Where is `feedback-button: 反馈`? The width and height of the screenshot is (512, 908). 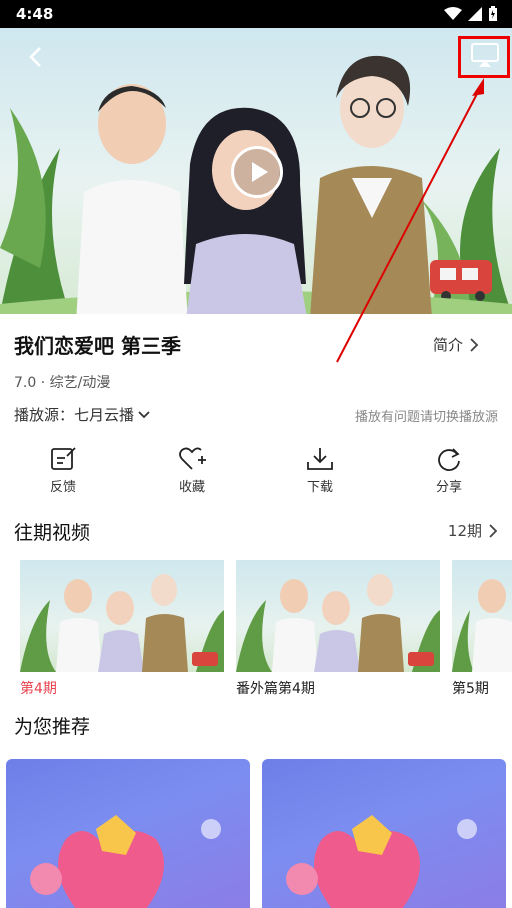
feedback-button: 反馈 is located at coordinates (63, 470).